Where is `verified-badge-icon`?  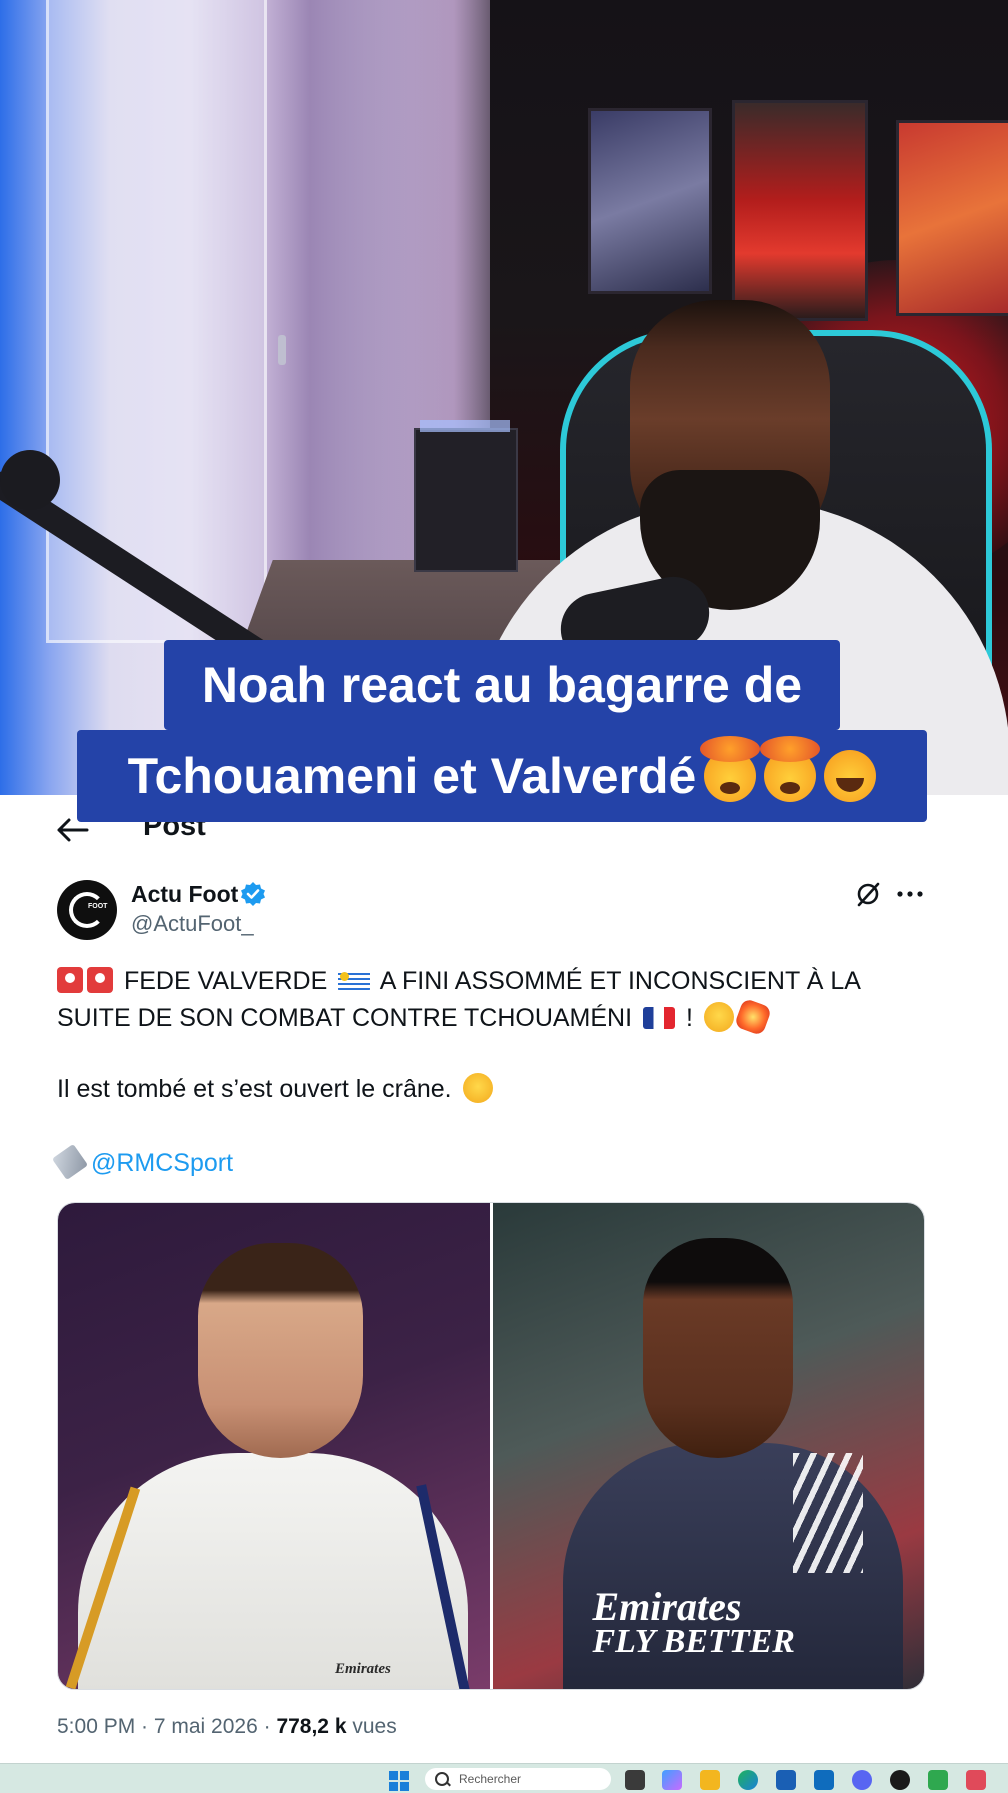 verified-badge-icon is located at coordinates (253, 894).